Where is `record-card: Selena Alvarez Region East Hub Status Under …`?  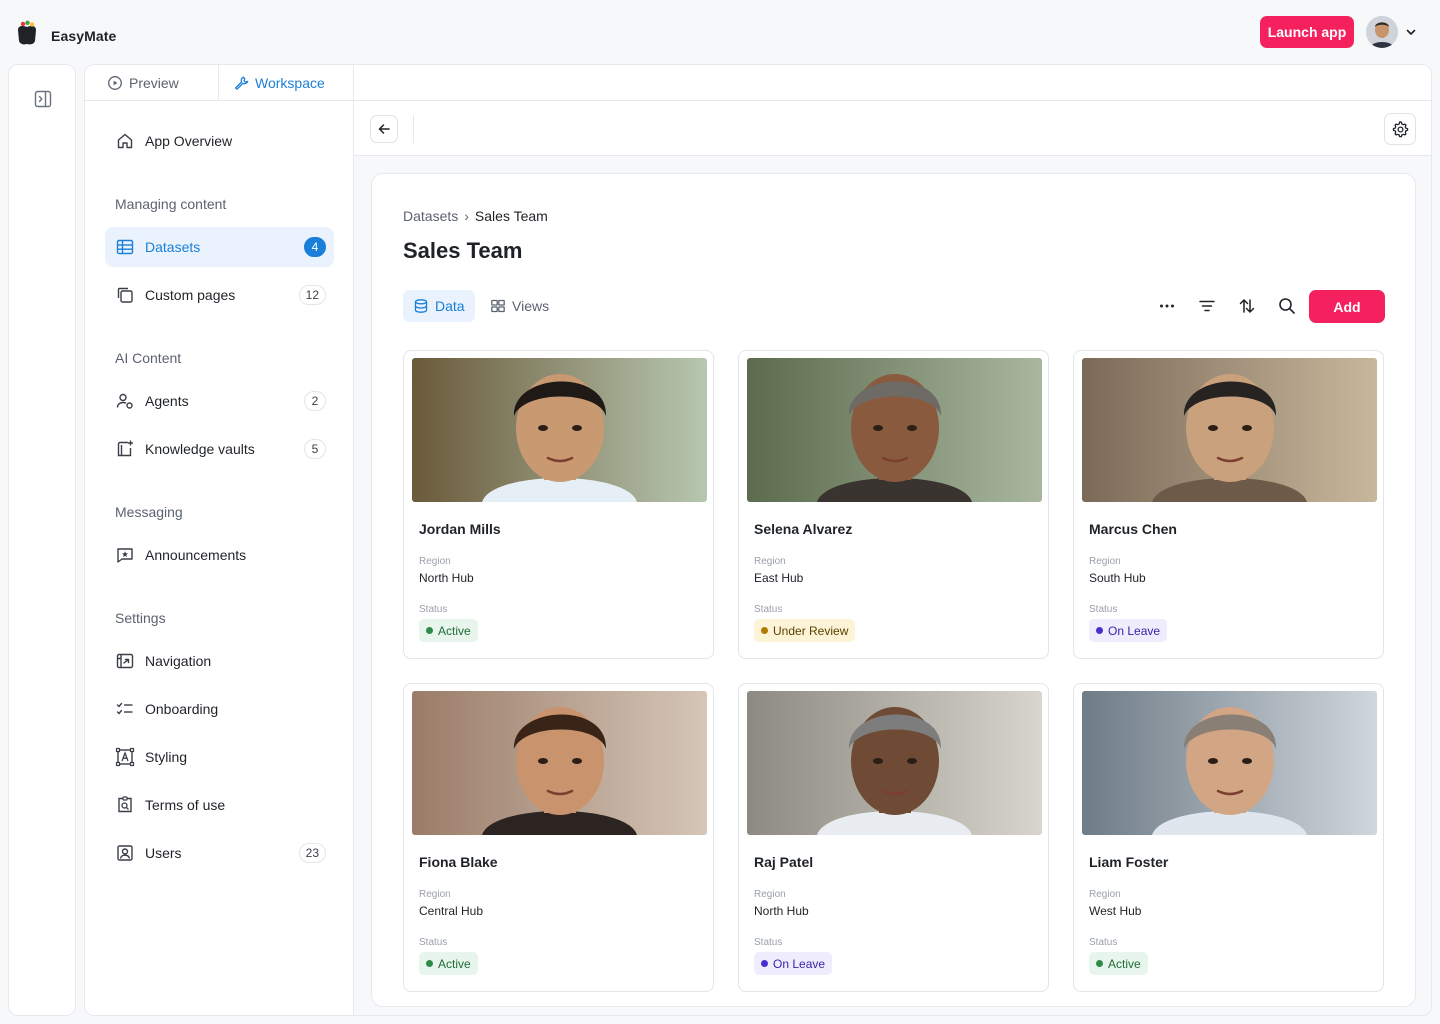 record-card: Selena Alvarez Region East Hub Status Under … is located at coordinates (893, 504).